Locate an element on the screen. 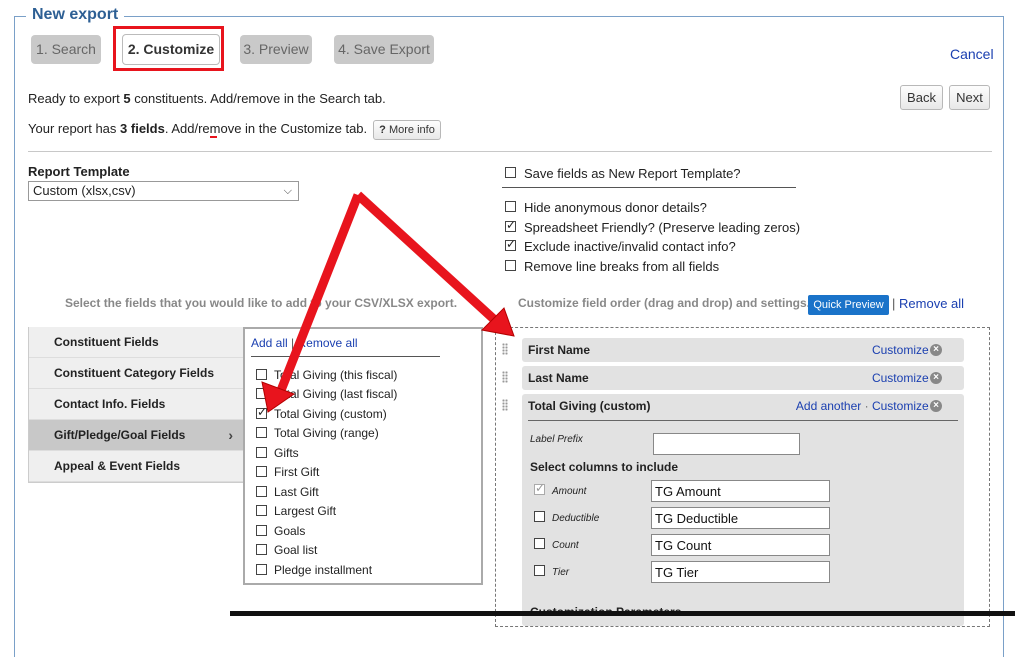 The width and height of the screenshot is (1015, 657). arrow-shaft-right is located at coordinates (428, 259).